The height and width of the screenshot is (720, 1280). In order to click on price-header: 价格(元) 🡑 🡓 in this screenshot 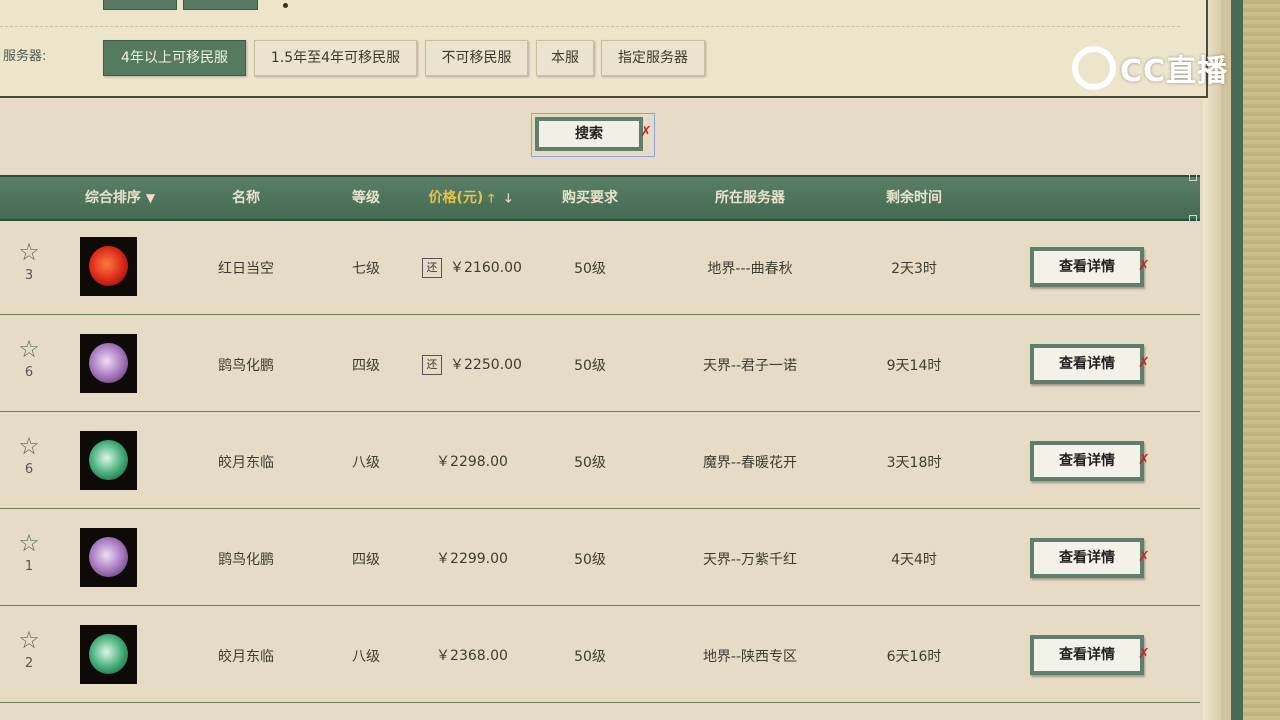, I will do `click(470, 198)`.